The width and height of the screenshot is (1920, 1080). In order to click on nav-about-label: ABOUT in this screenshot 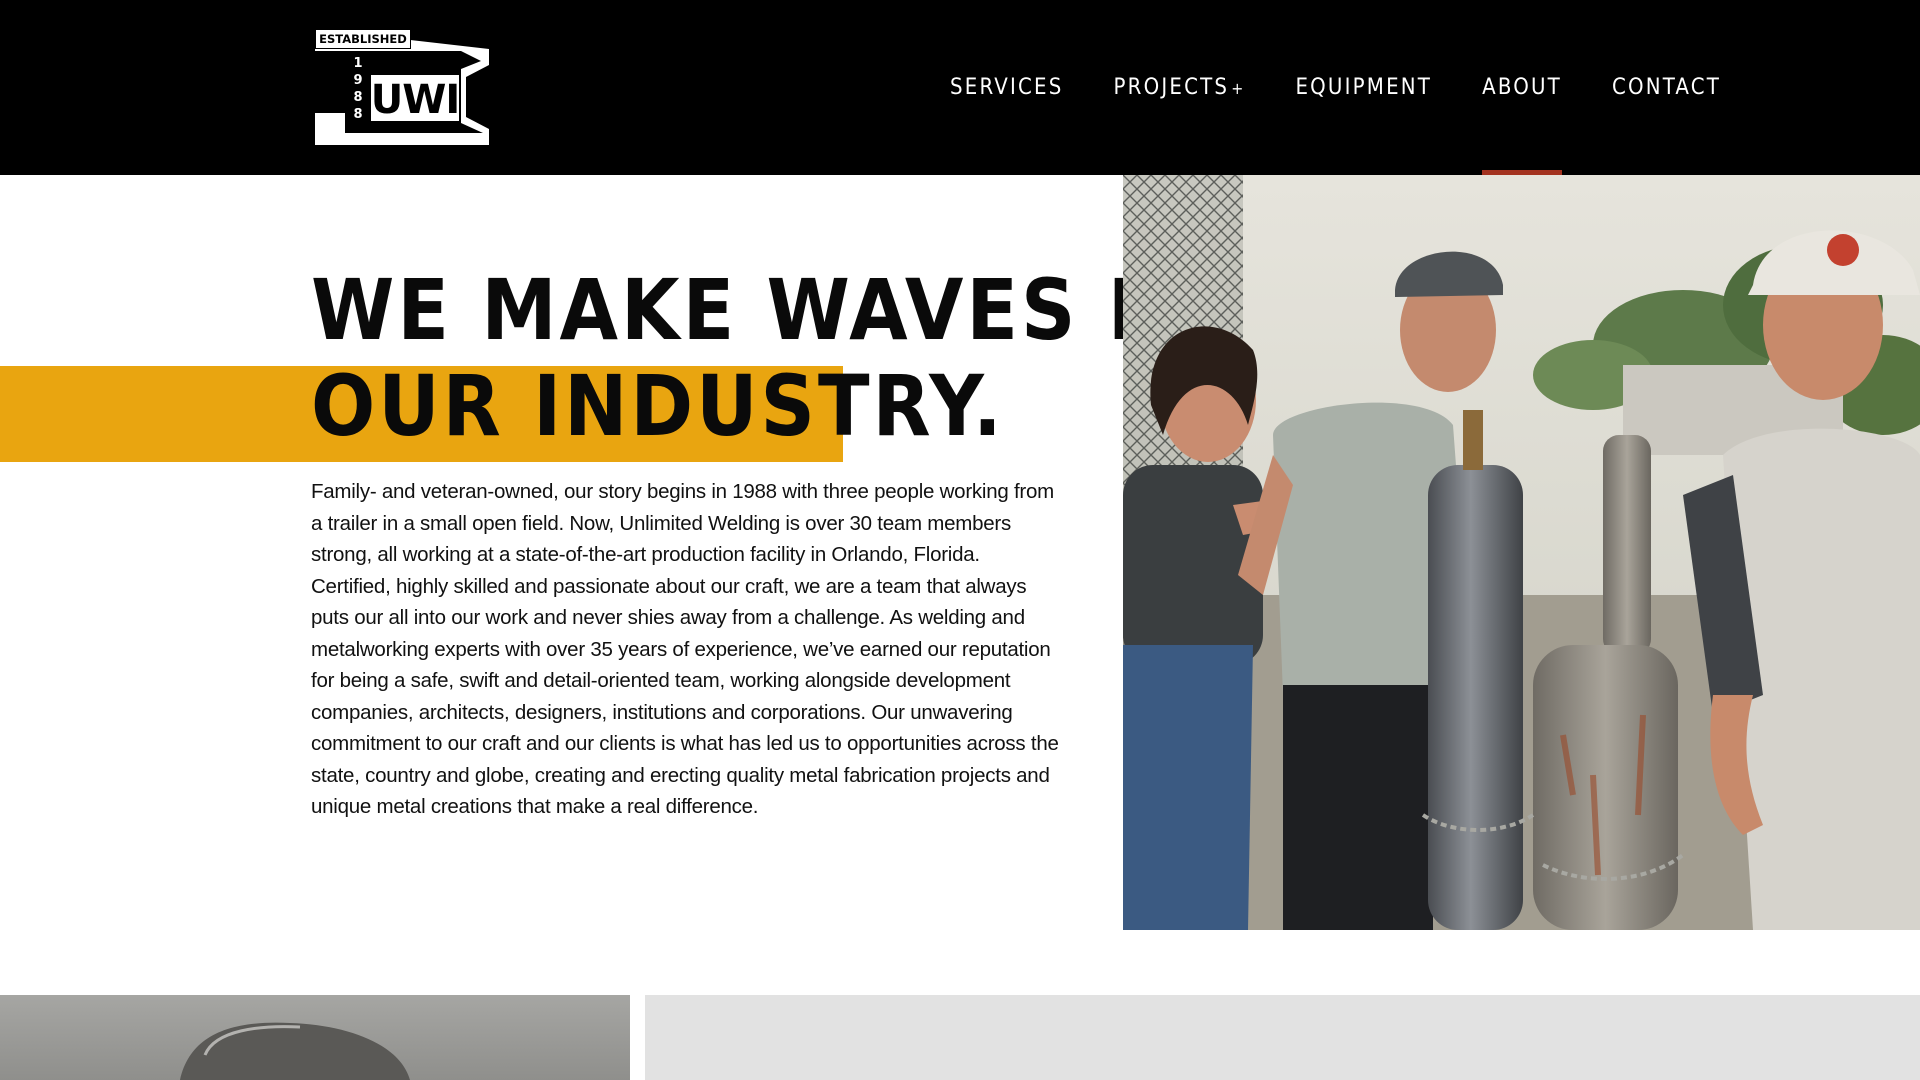, I will do `click(1522, 87)`.